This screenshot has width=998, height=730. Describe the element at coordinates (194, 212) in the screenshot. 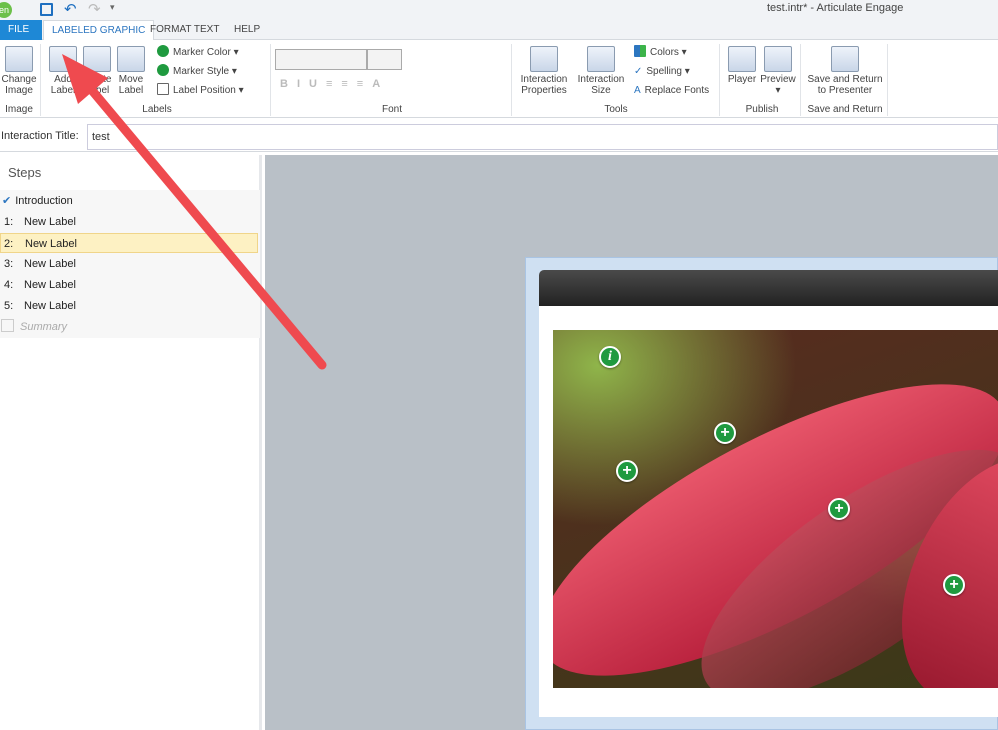

I see `annotation-arrow` at that location.